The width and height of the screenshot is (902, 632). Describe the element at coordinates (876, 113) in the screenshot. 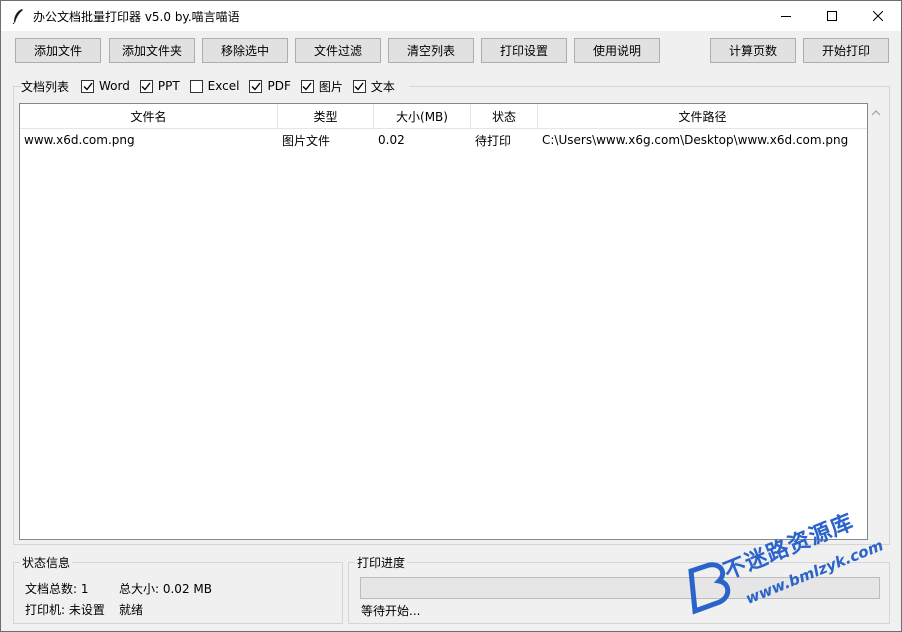

I see `scroll-up-icon` at that location.